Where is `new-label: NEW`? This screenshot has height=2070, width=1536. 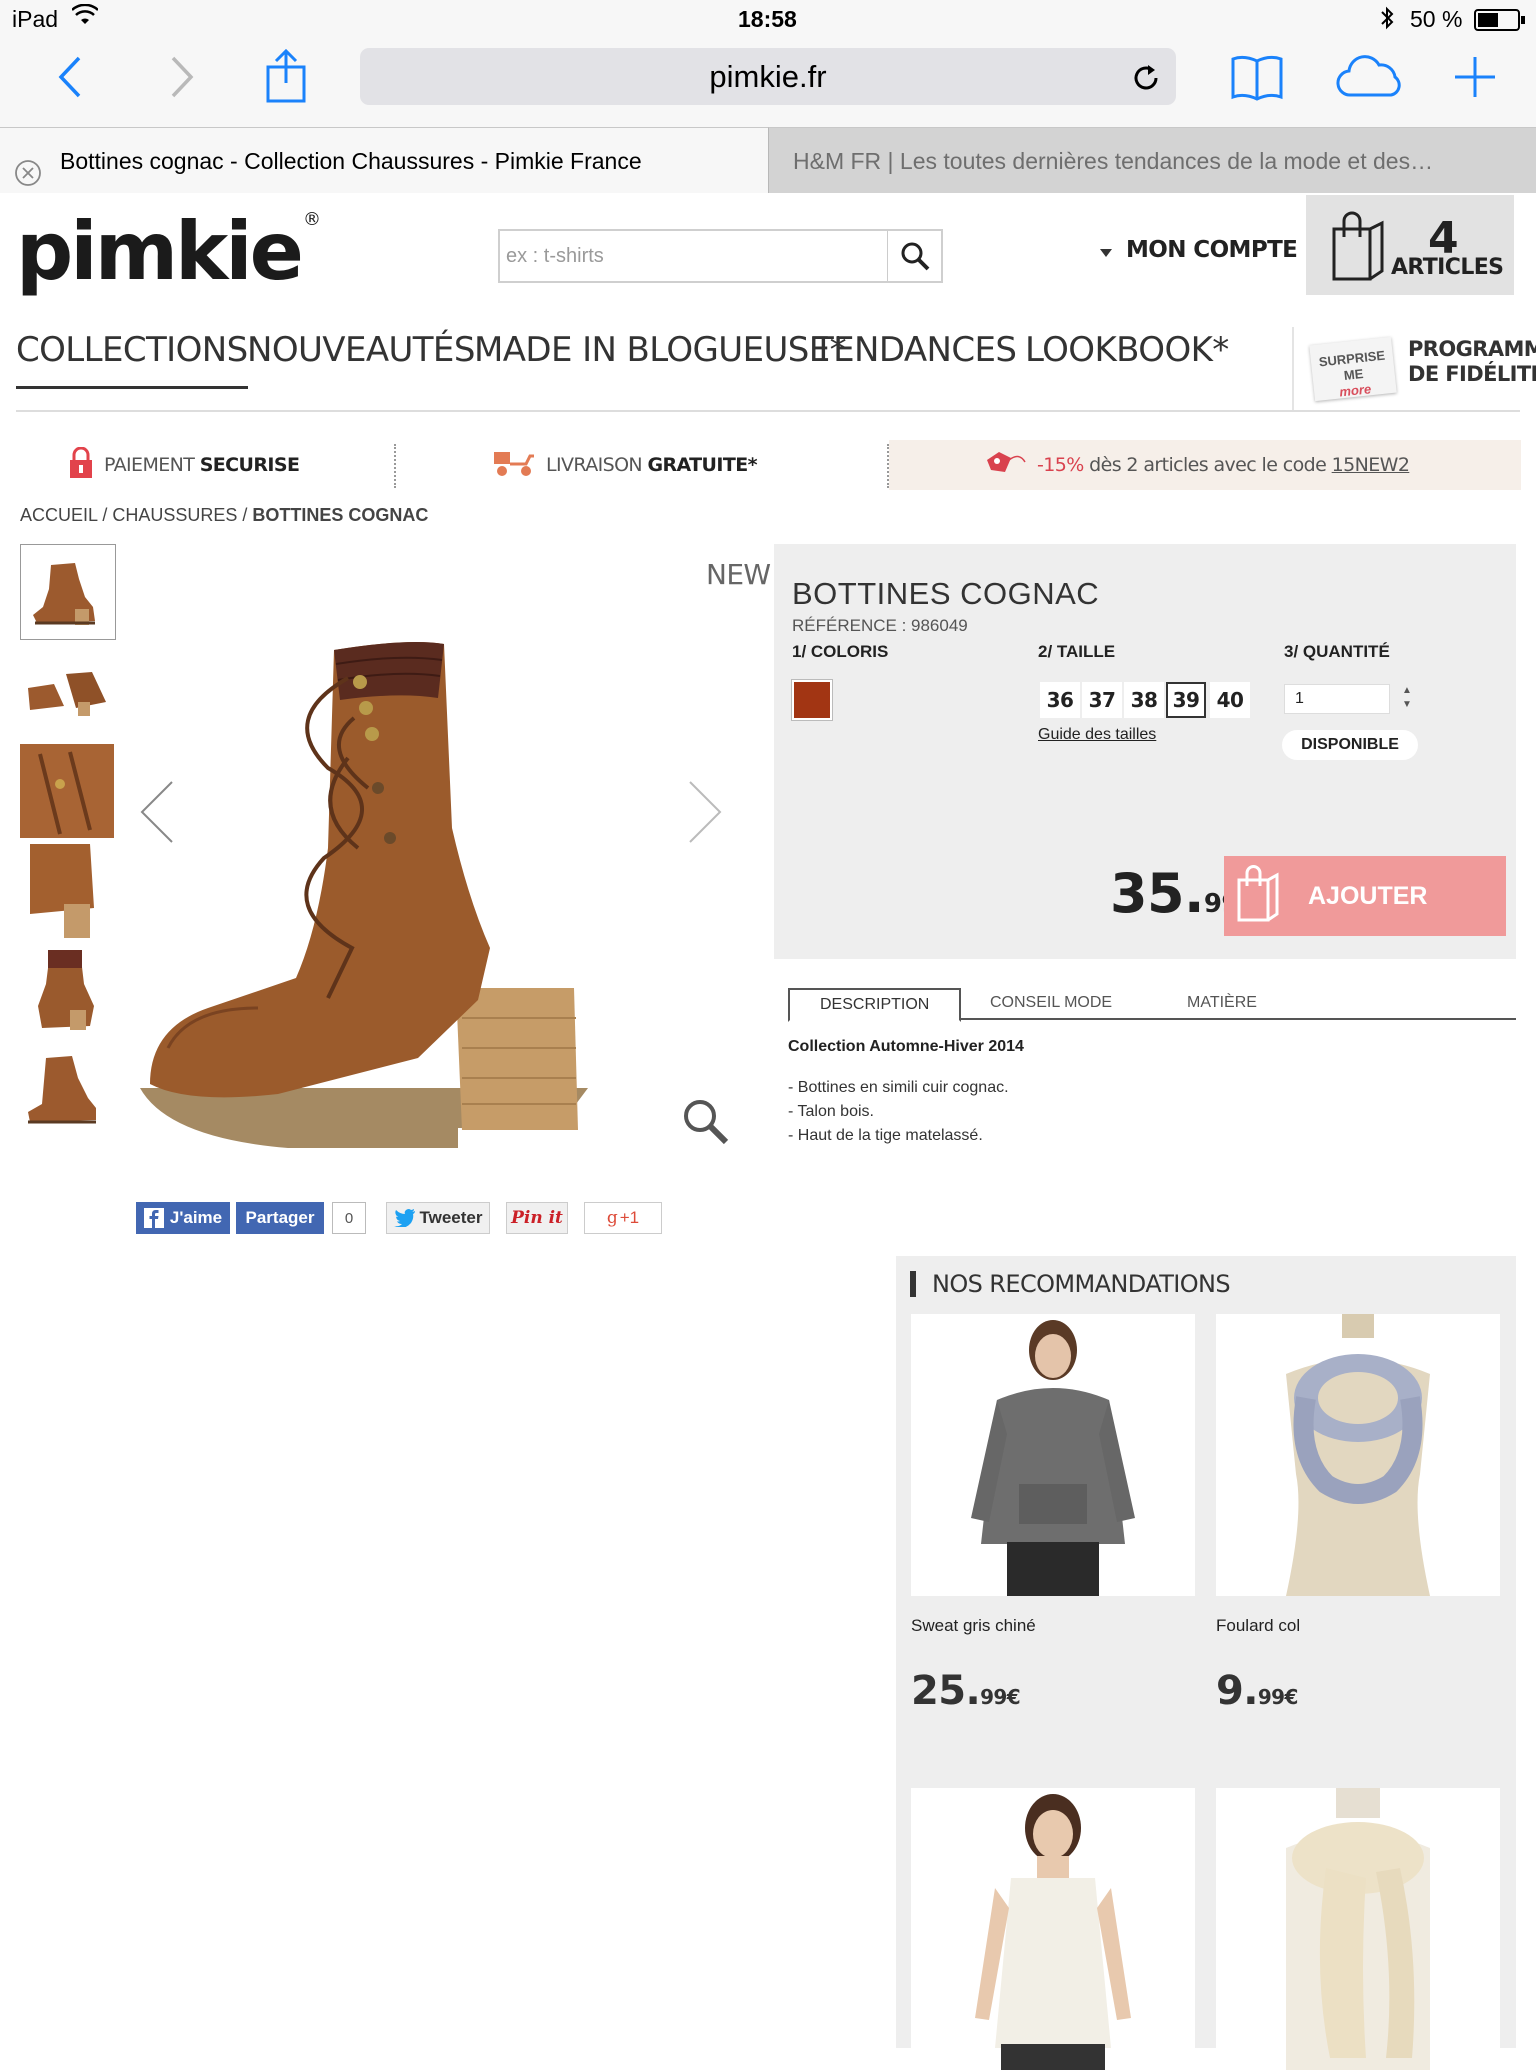
new-label: NEW is located at coordinates (738, 574).